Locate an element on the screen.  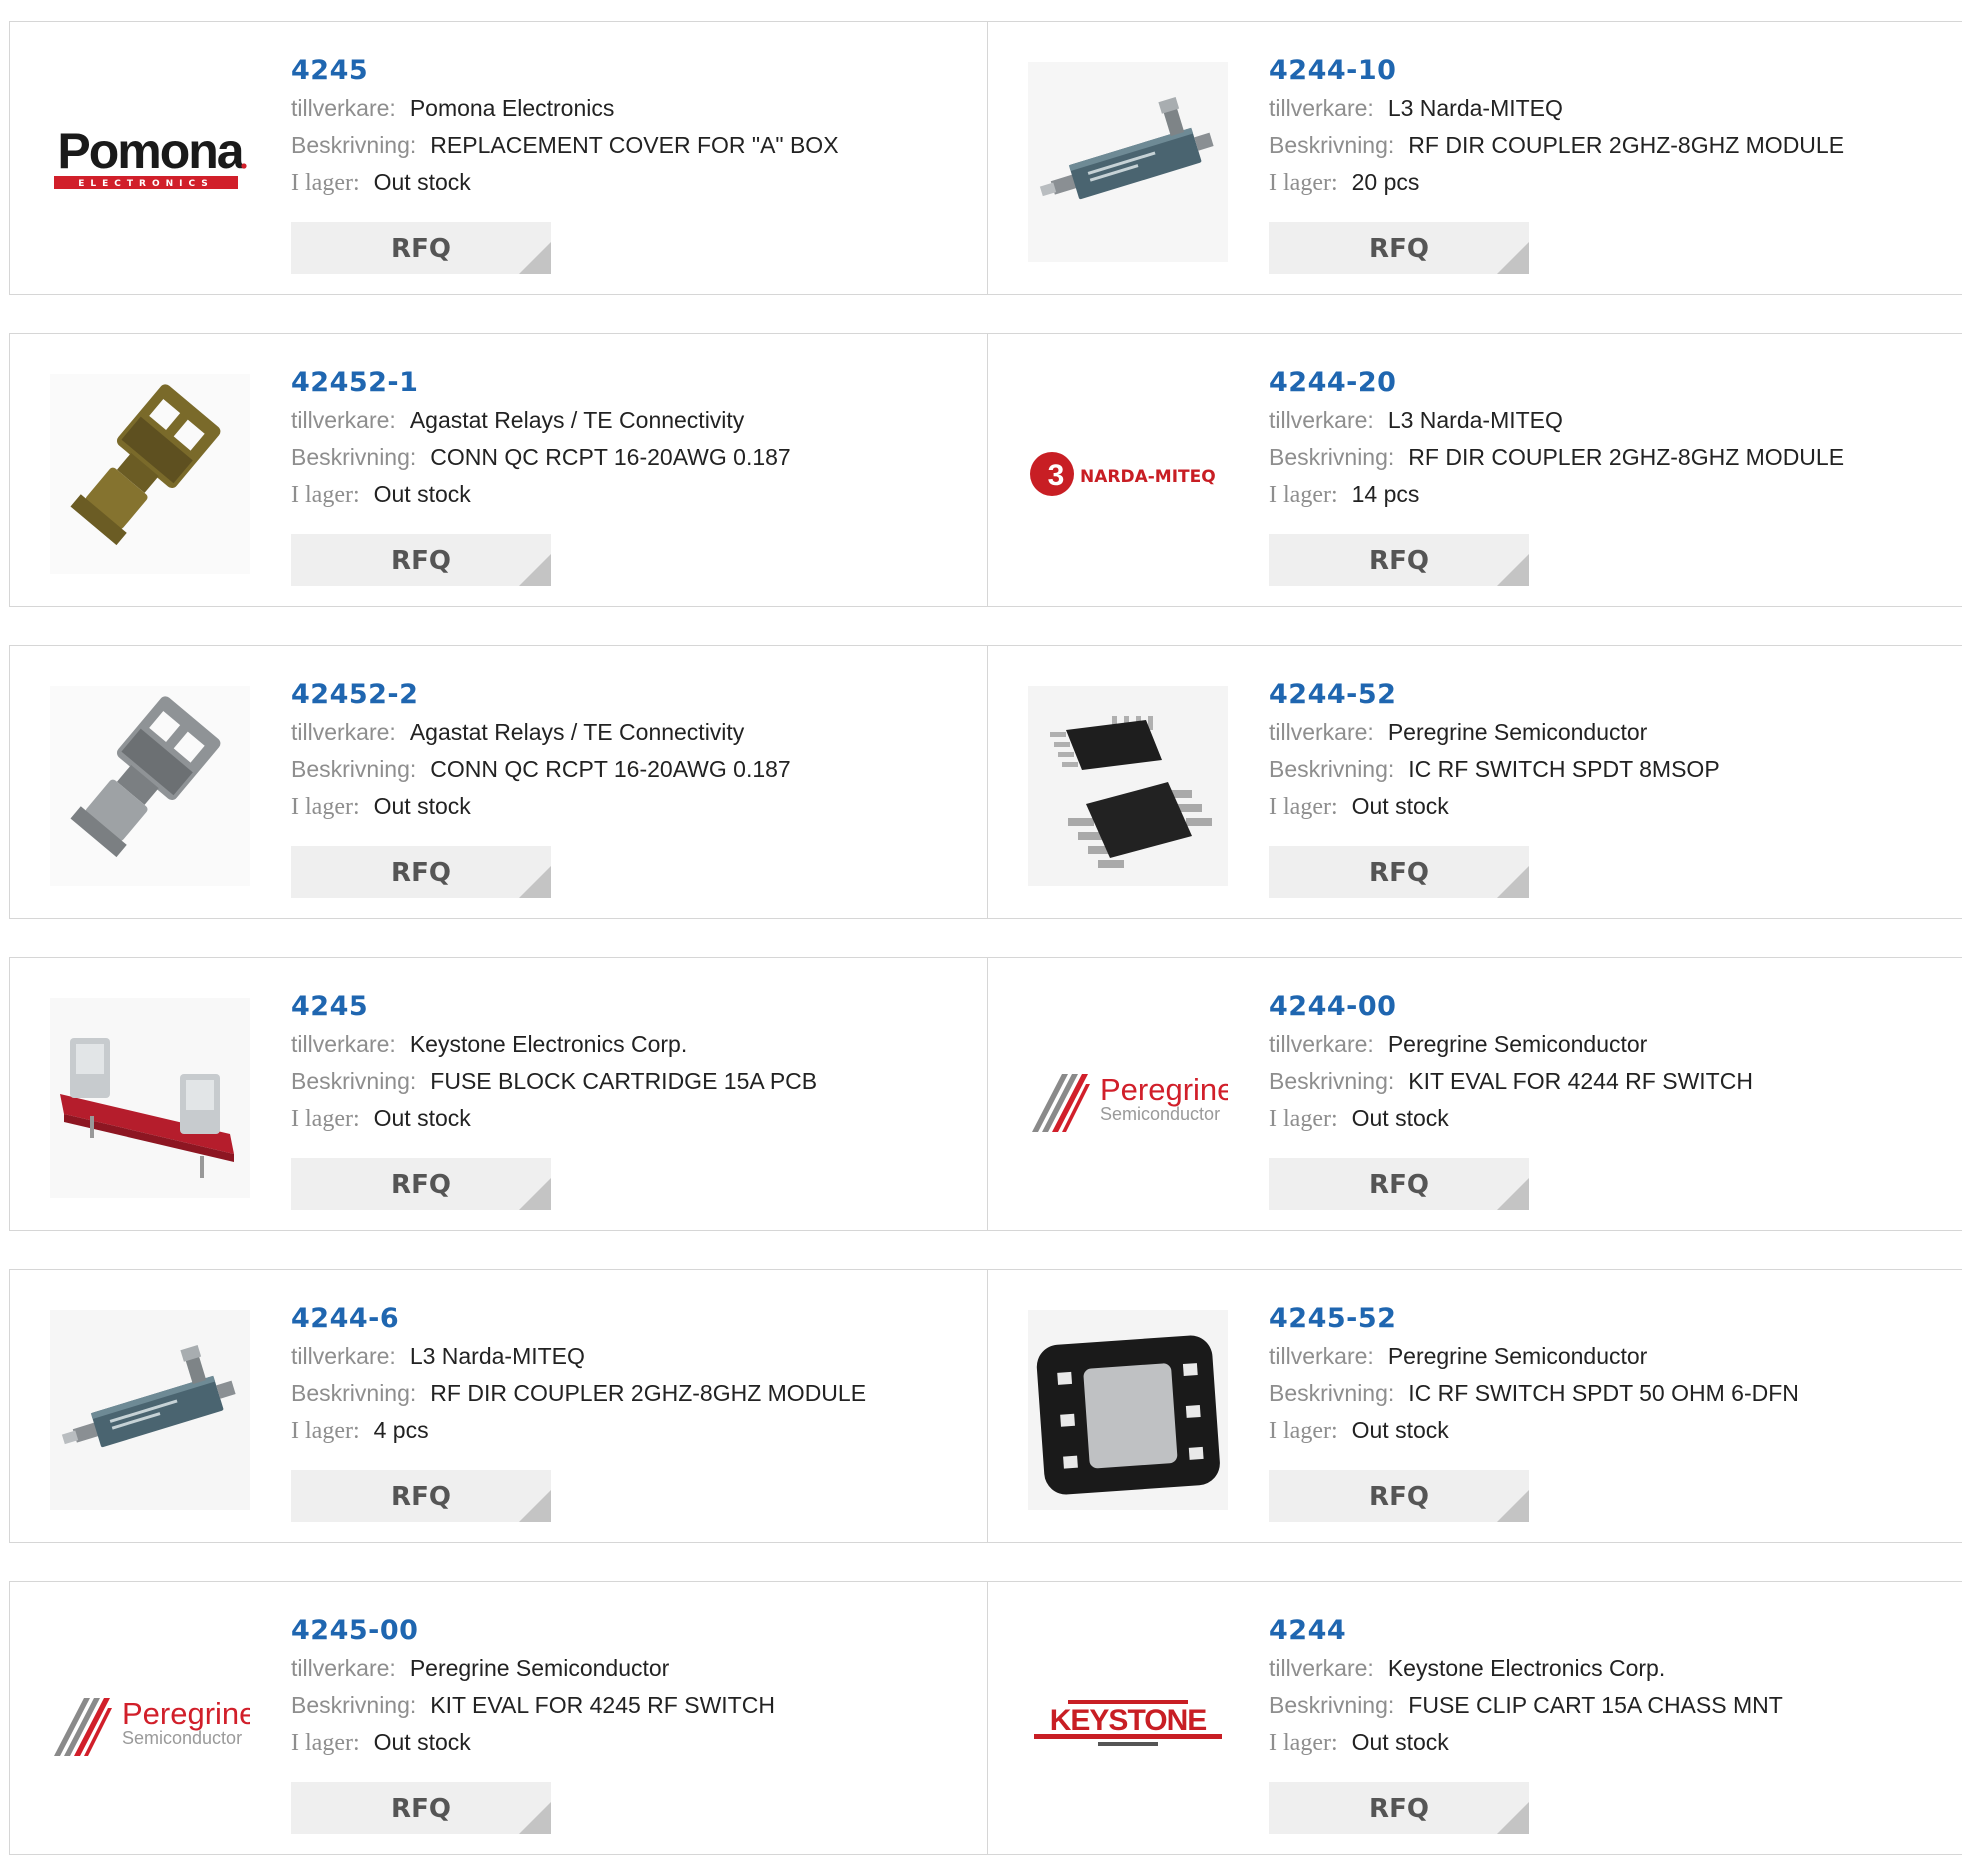
part-number-link: 4245-00 is located at coordinates (634, 1631).